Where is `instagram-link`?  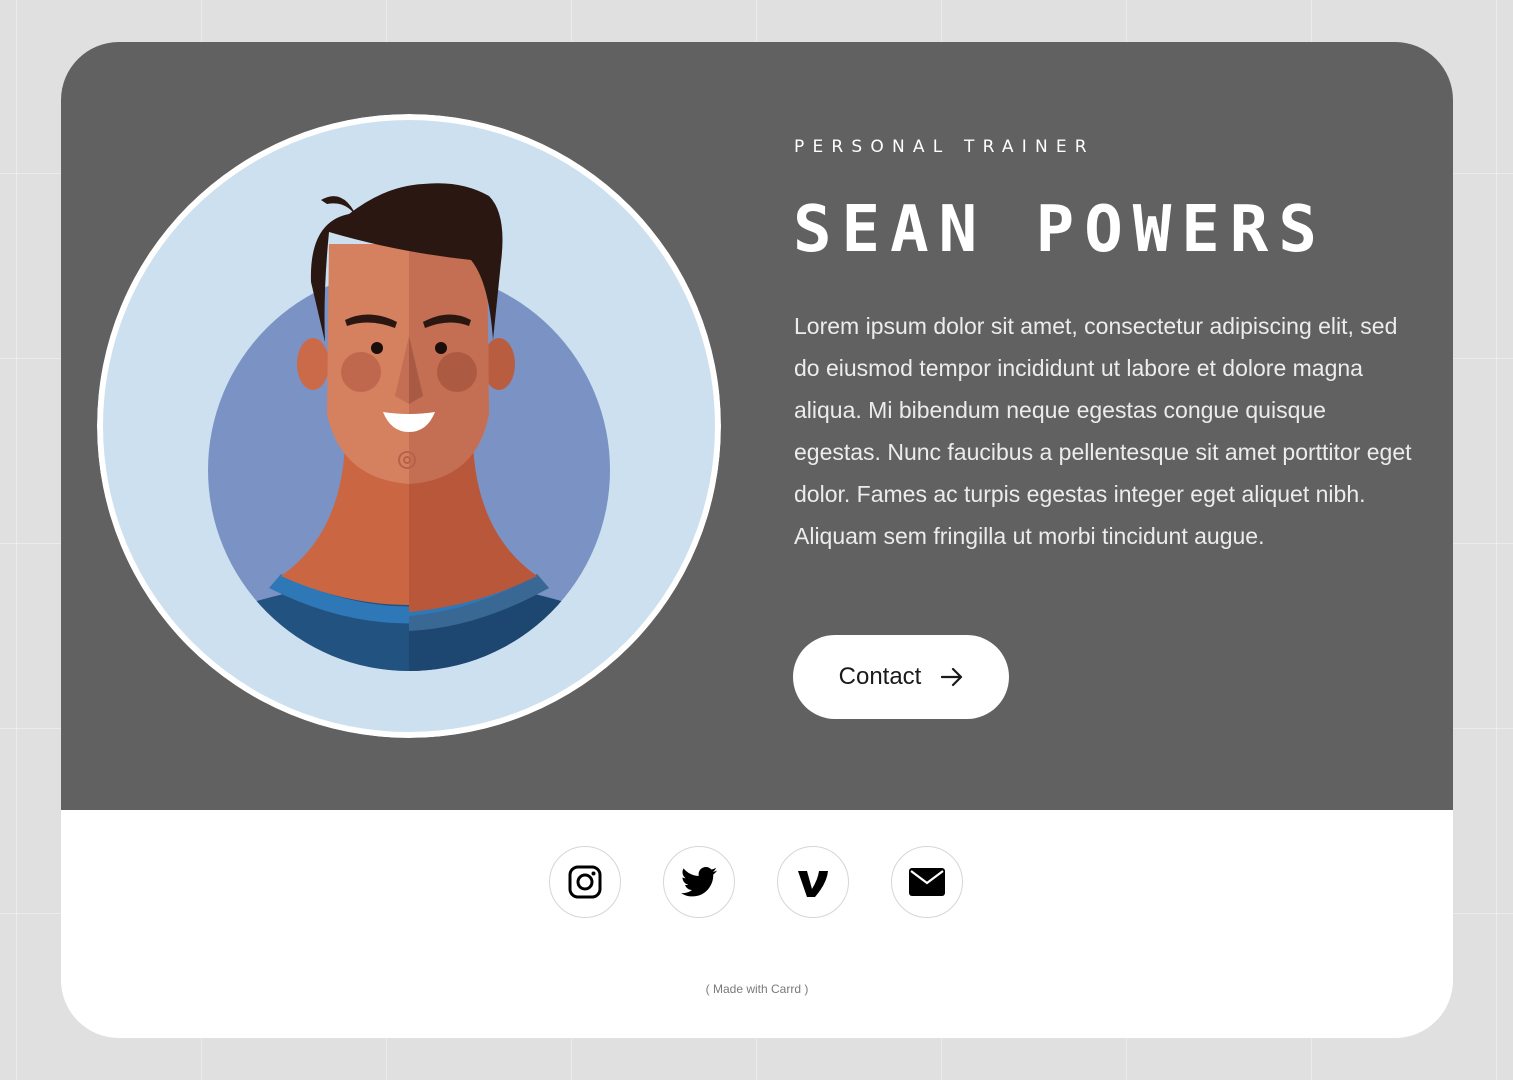 instagram-link is located at coordinates (585, 882).